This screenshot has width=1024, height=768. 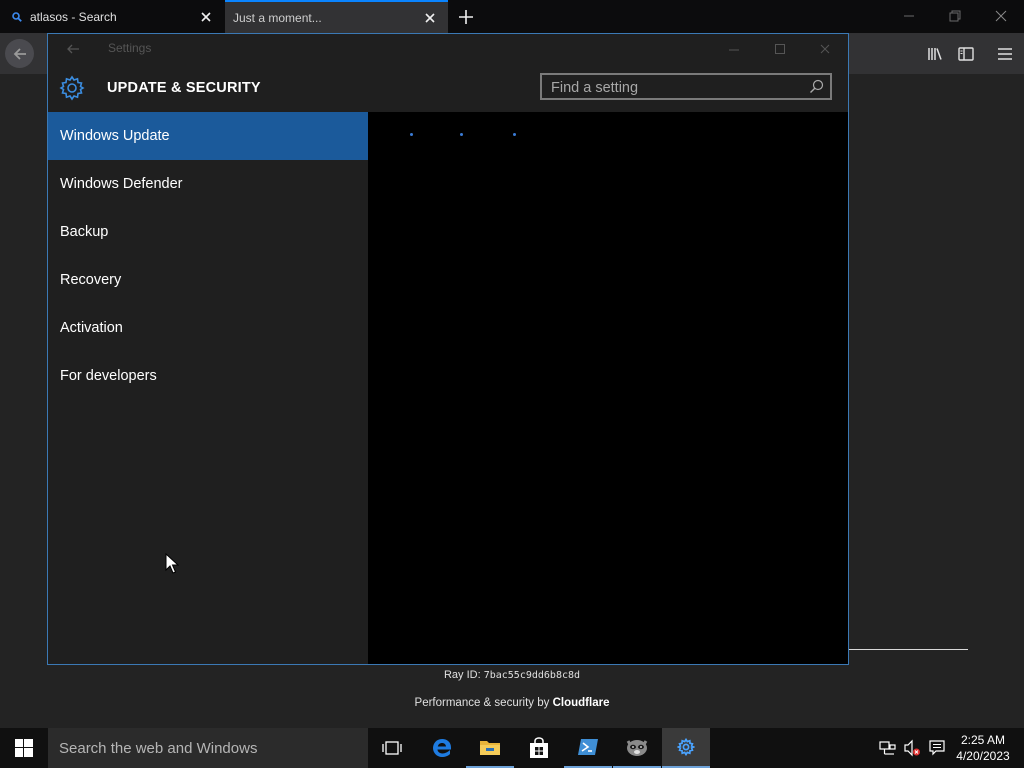 I want to click on powershell-app, so click(x=588, y=748).